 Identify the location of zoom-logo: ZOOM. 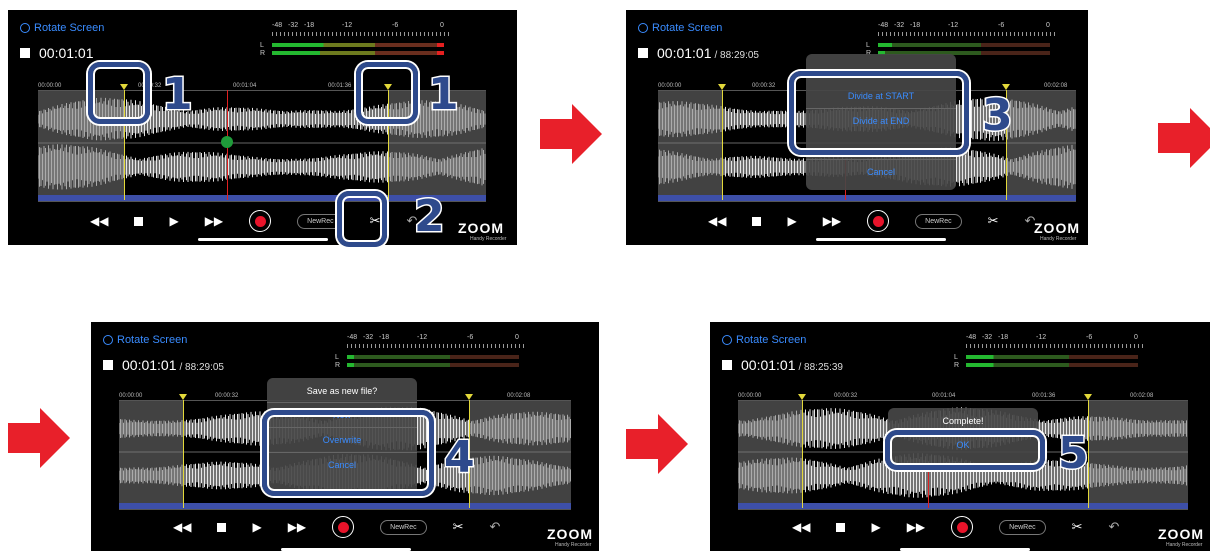
(1057, 228).